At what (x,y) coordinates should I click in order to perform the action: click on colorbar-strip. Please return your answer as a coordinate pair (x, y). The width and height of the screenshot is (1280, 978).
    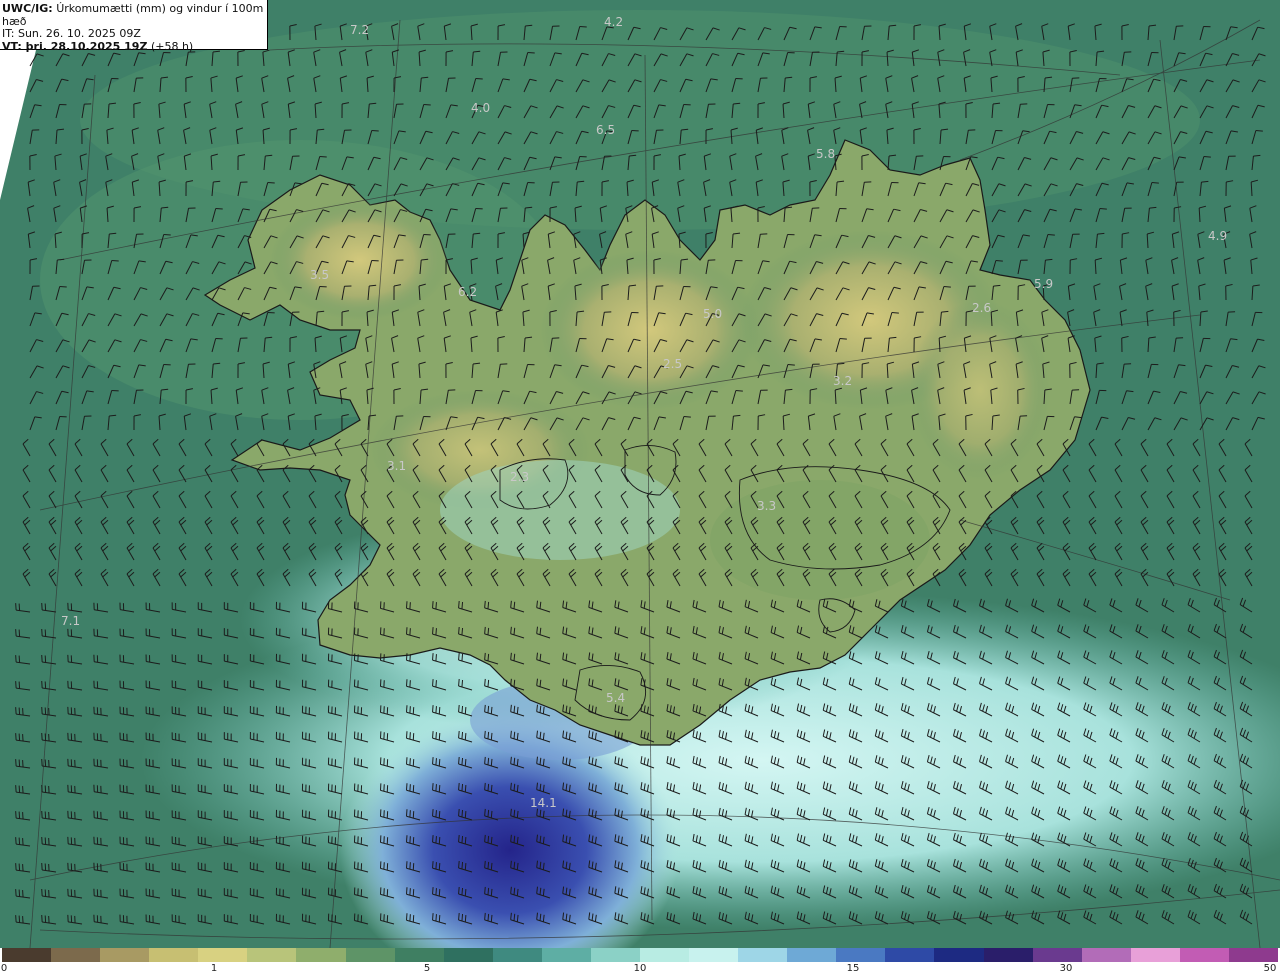
    Looking at the image, I should click on (640, 955).